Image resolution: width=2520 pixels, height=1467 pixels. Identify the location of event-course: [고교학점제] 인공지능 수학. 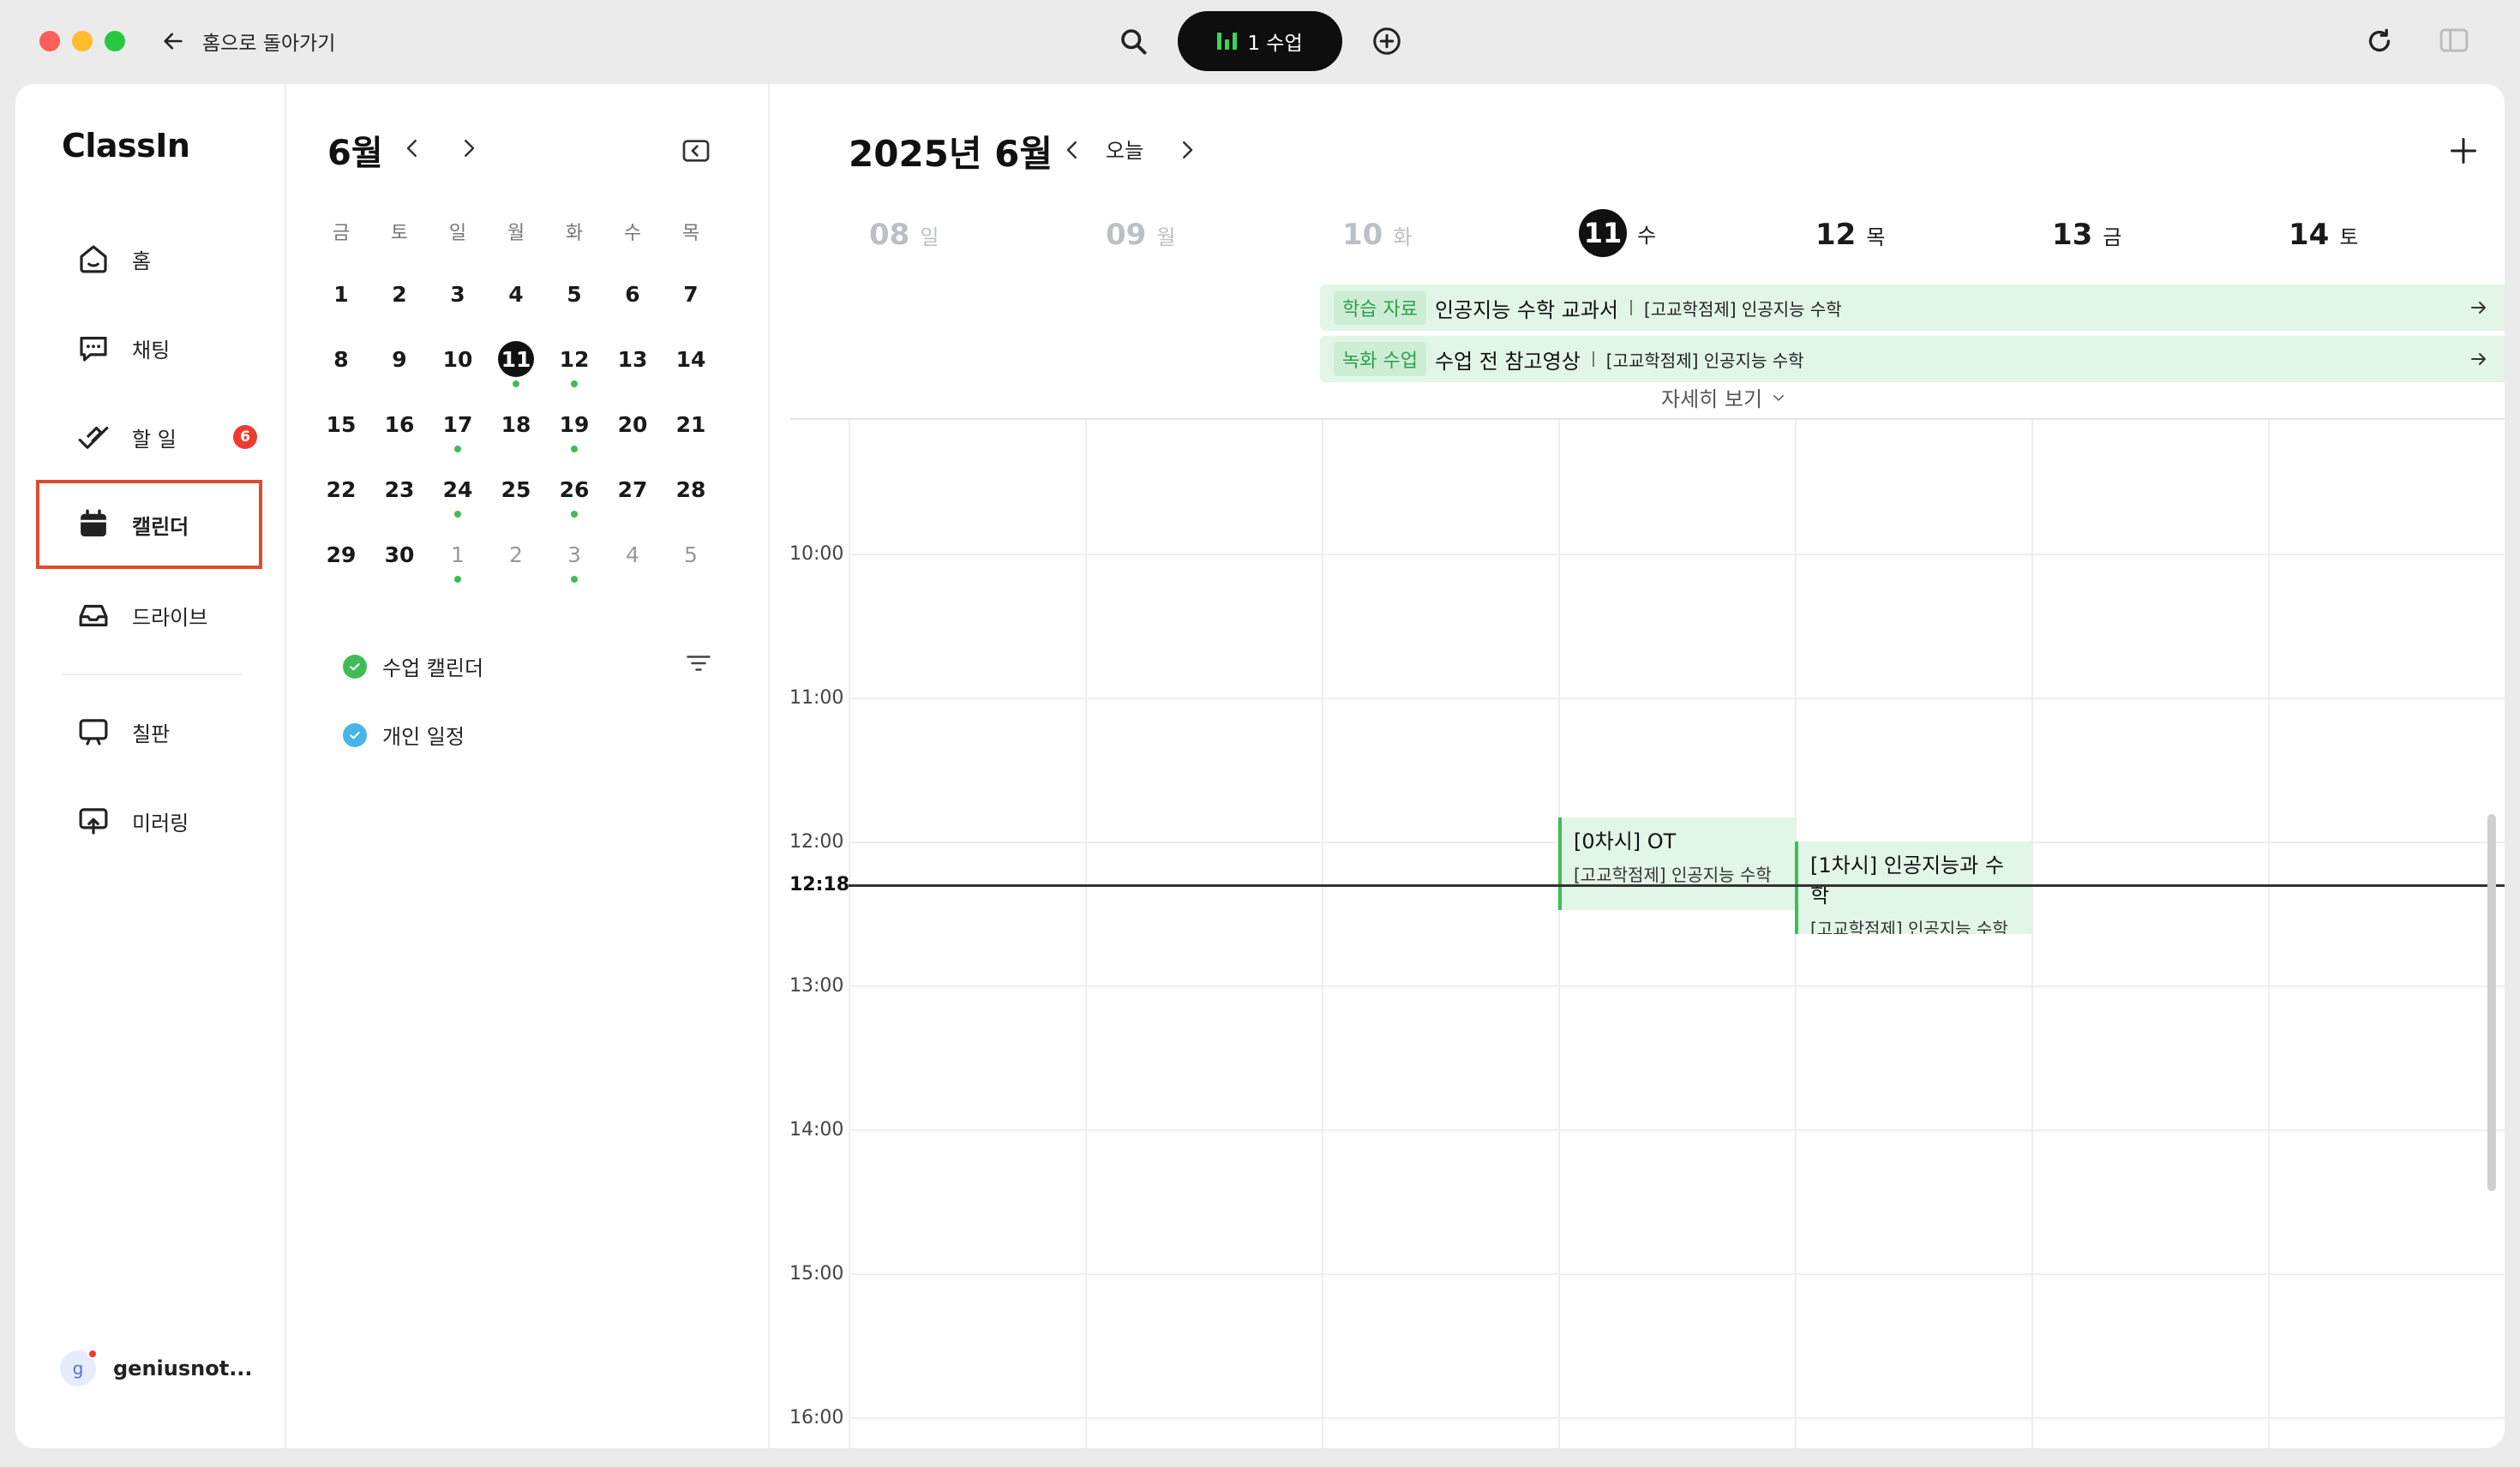
(1909, 926).